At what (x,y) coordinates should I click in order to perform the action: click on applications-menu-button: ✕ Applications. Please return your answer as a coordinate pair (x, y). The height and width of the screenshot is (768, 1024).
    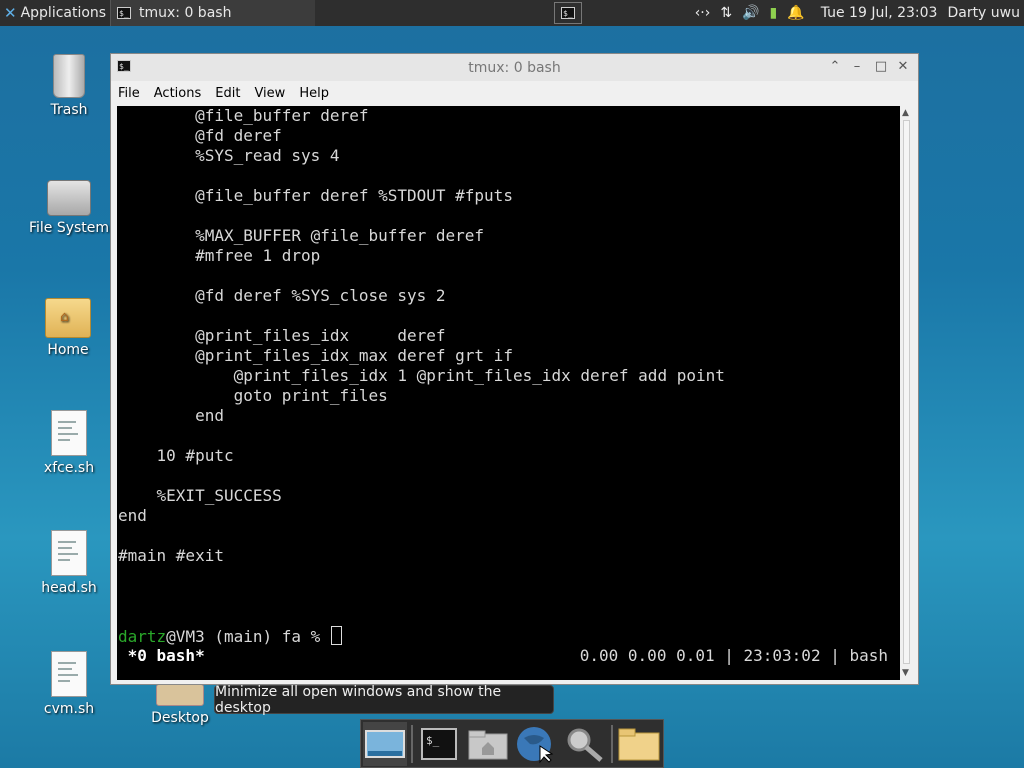
    Looking at the image, I should click on (55, 13).